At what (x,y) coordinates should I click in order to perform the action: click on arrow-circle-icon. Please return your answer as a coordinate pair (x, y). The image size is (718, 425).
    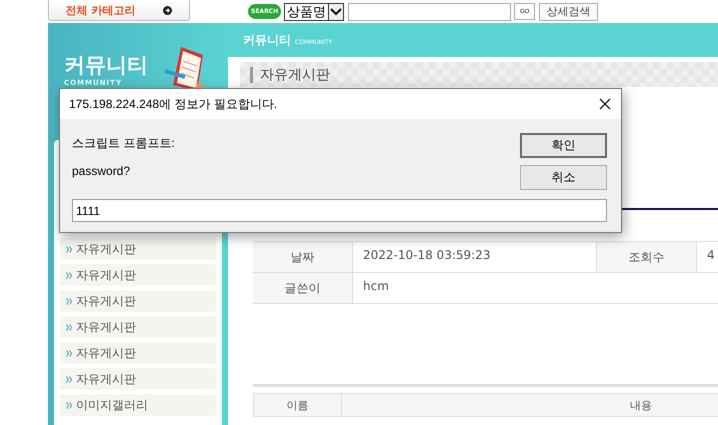
    Looking at the image, I should click on (167, 10).